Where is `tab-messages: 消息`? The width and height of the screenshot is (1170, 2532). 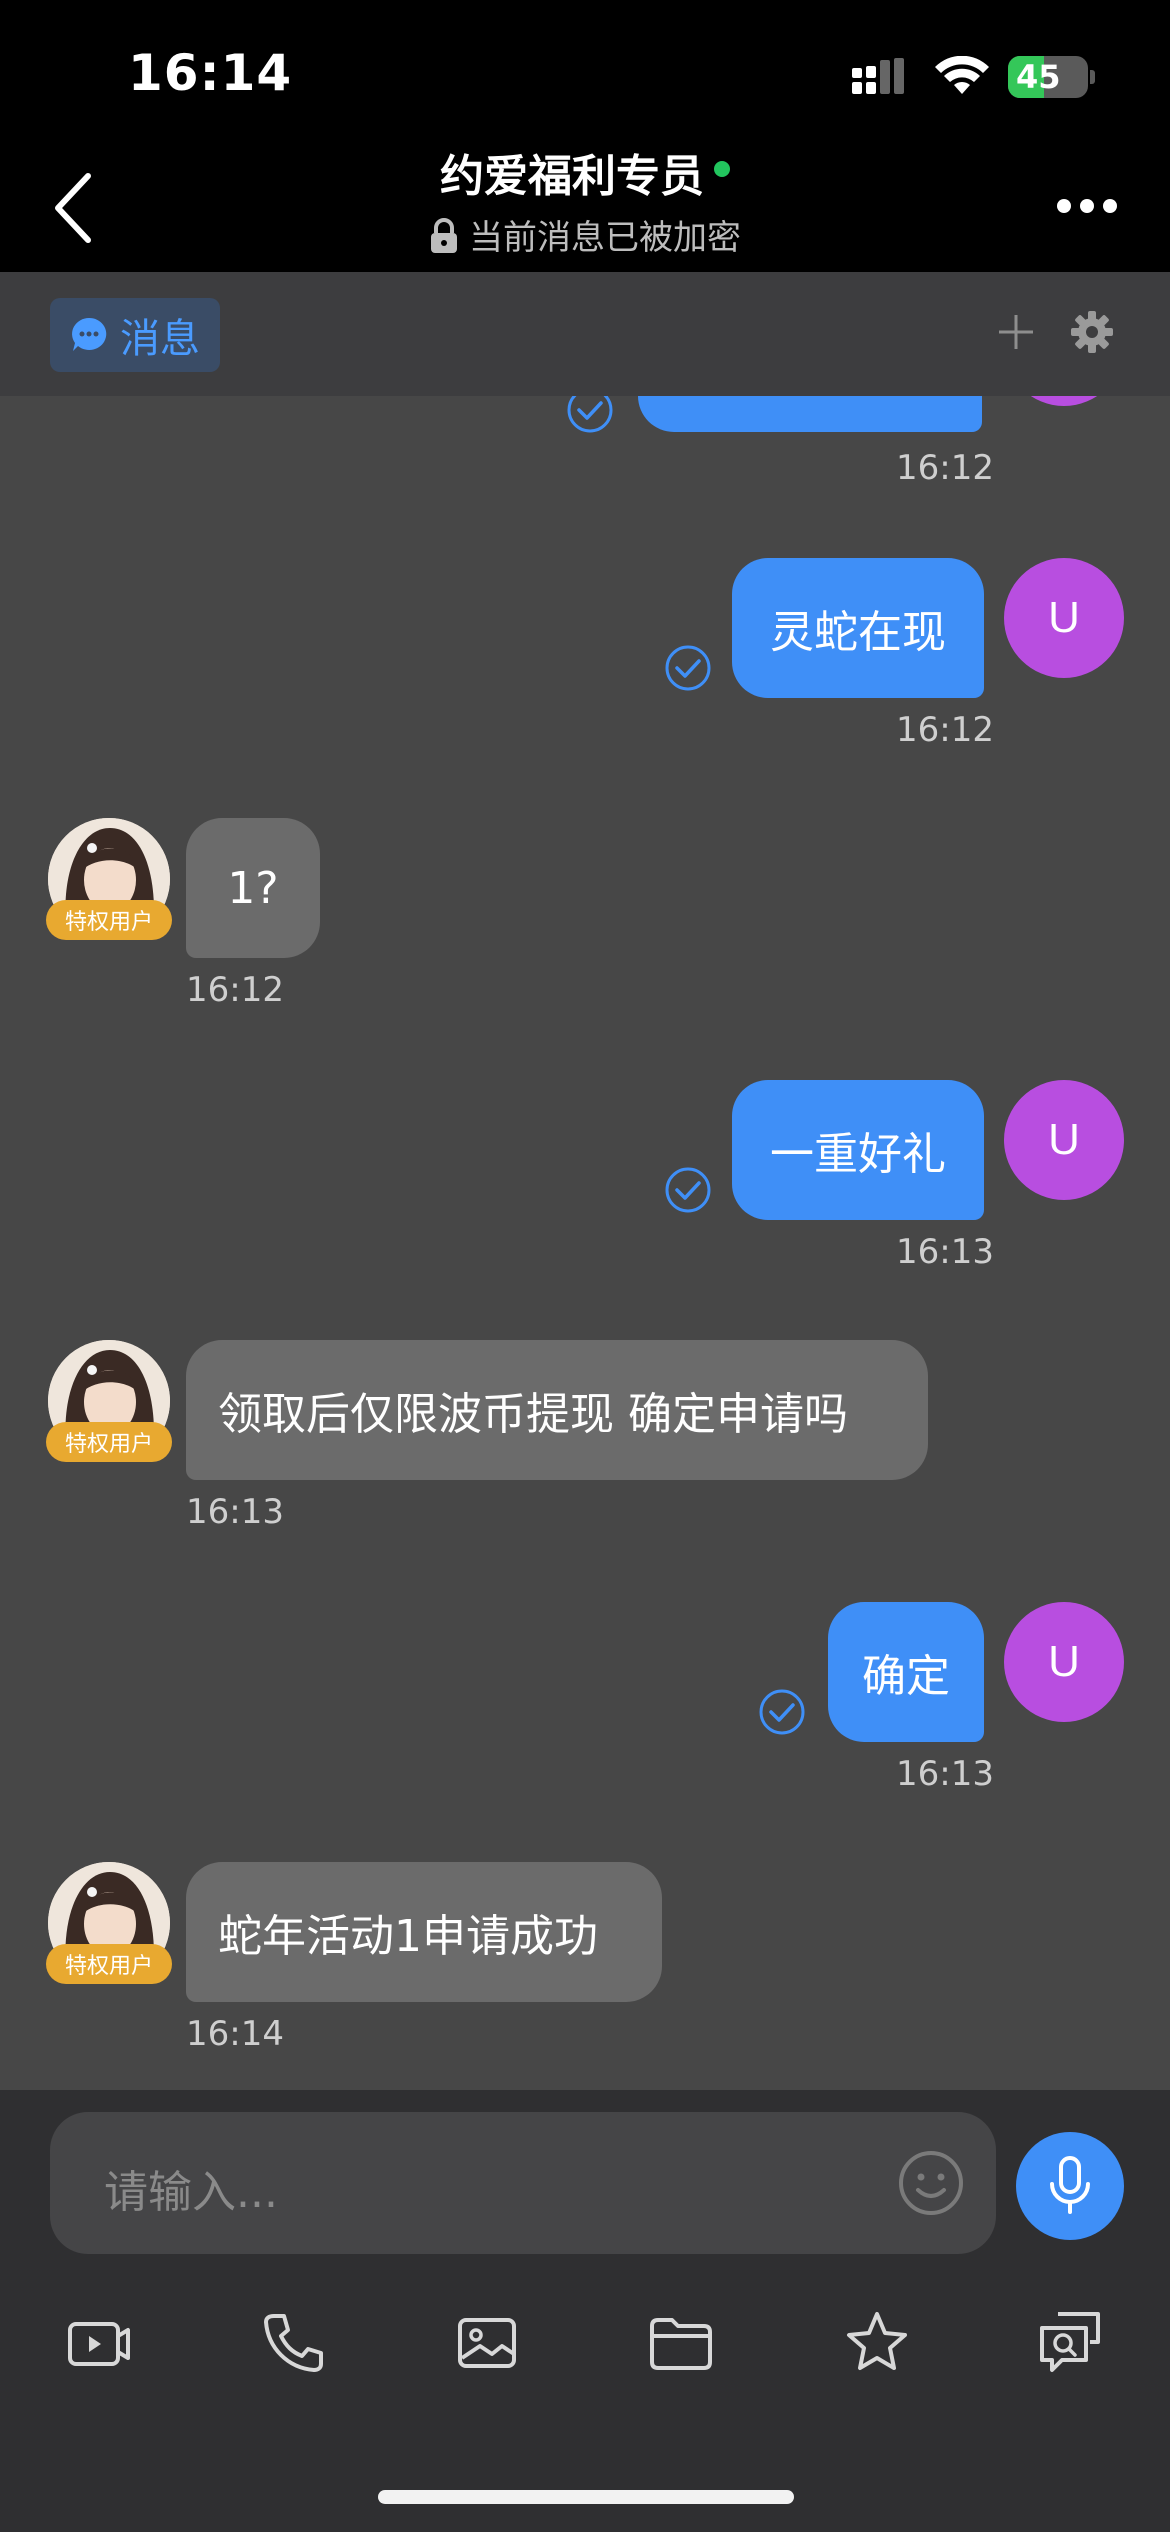
tab-messages: 消息 is located at coordinates (135, 335).